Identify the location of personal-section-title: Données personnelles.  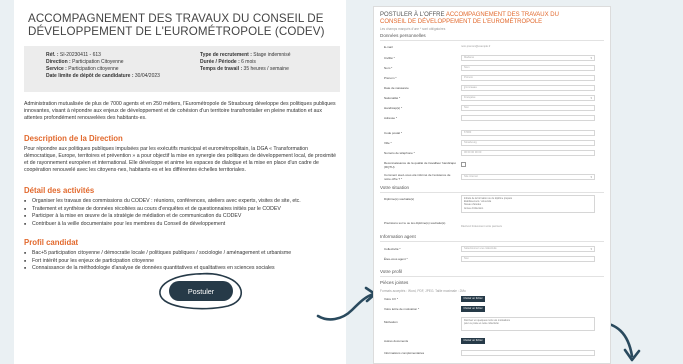
(403, 35).